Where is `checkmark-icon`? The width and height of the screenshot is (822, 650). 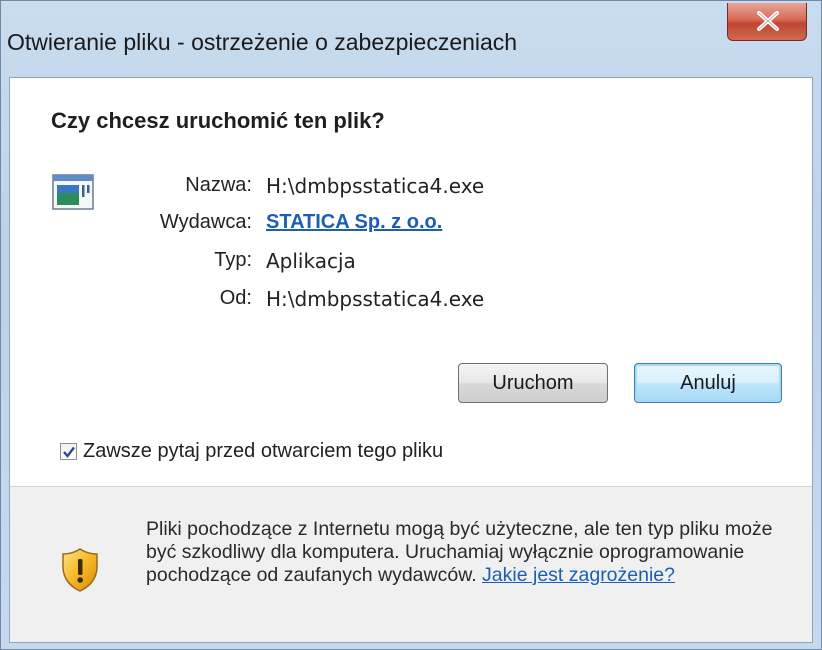 checkmark-icon is located at coordinates (69, 452).